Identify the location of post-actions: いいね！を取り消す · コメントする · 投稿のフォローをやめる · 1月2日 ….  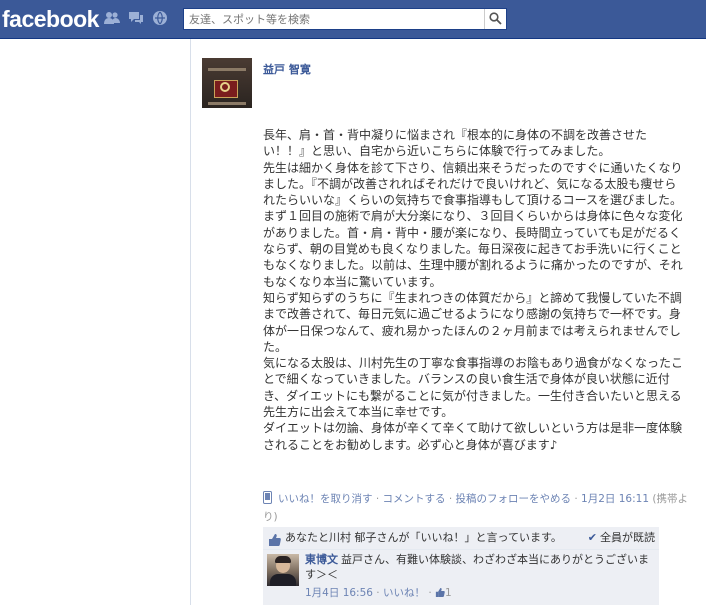
(475, 507).